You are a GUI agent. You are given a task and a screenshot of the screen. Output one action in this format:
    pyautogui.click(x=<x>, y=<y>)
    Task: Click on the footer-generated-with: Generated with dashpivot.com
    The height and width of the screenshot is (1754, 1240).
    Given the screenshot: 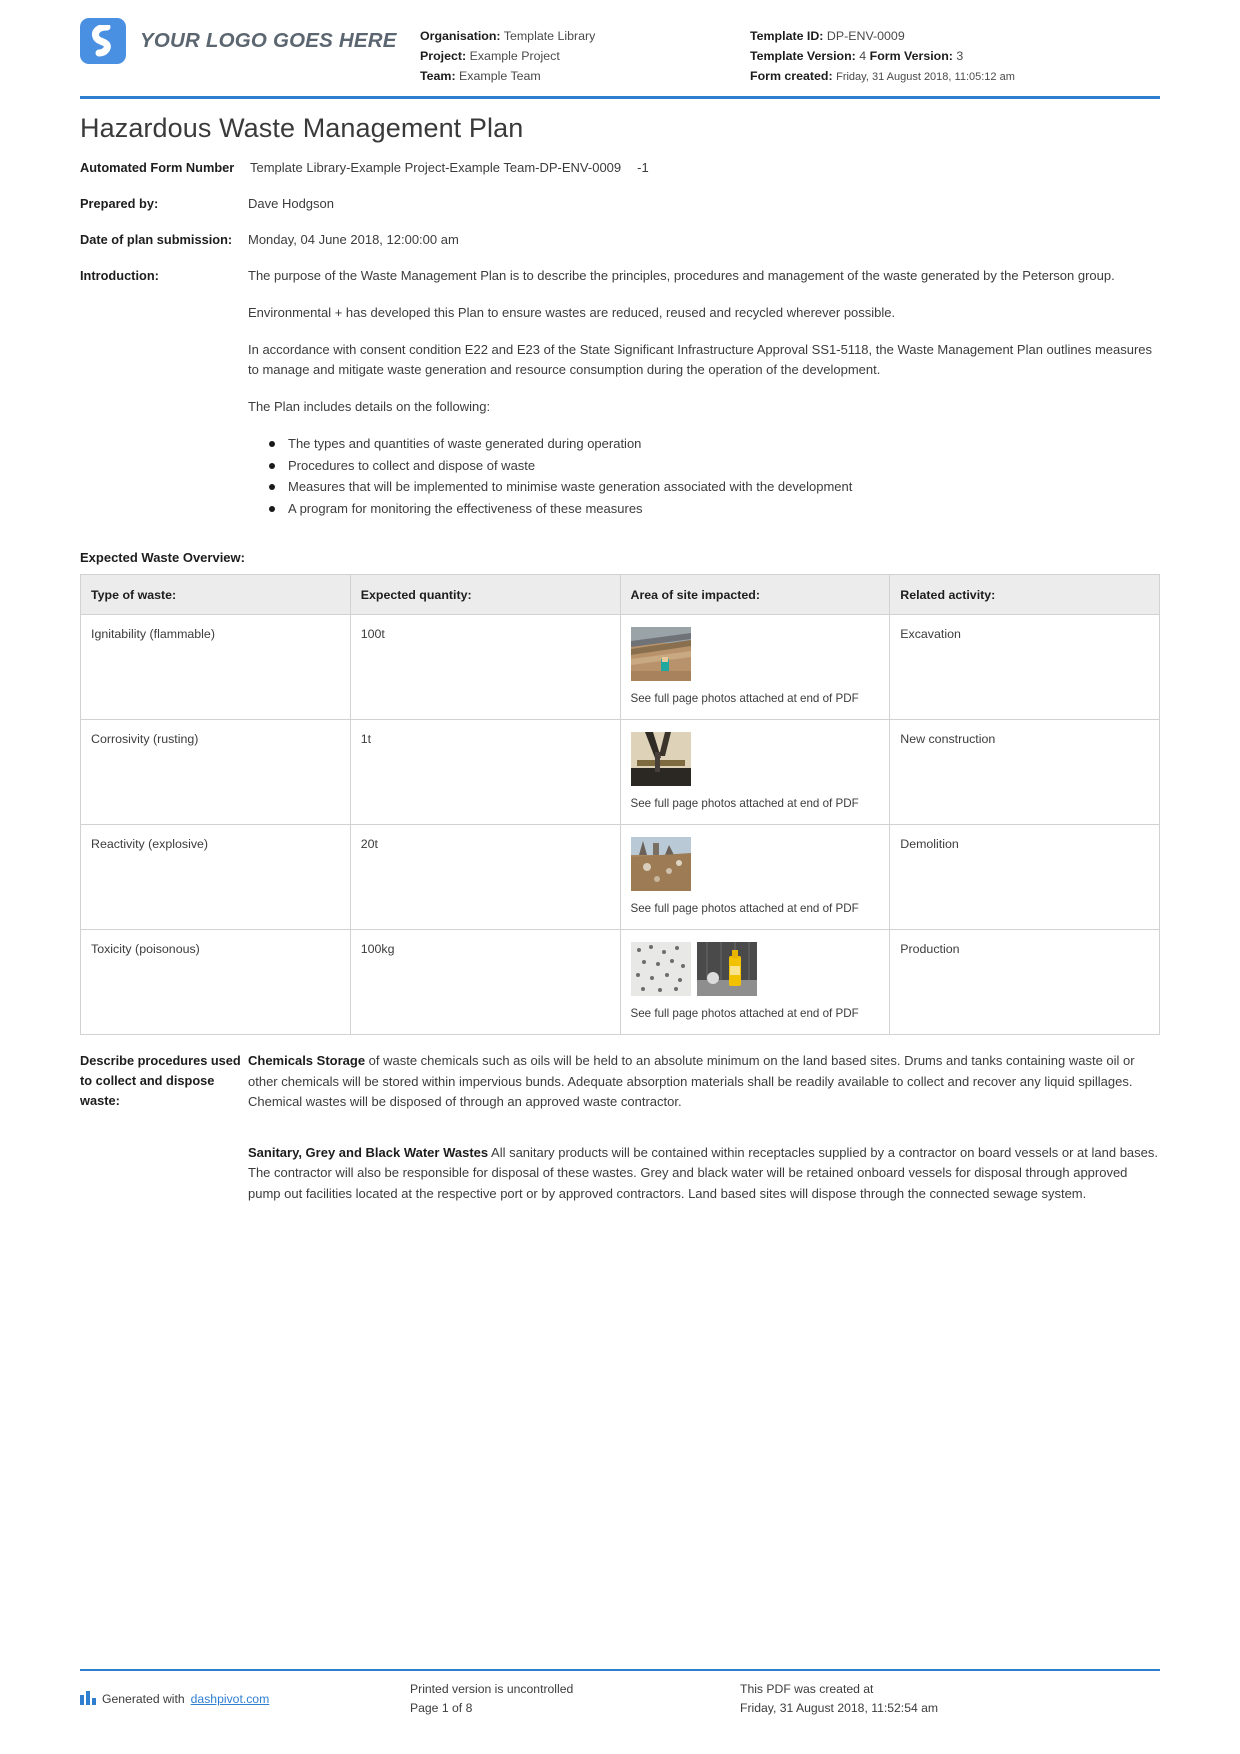 What is the action you would take?
    pyautogui.click(x=245, y=1699)
    